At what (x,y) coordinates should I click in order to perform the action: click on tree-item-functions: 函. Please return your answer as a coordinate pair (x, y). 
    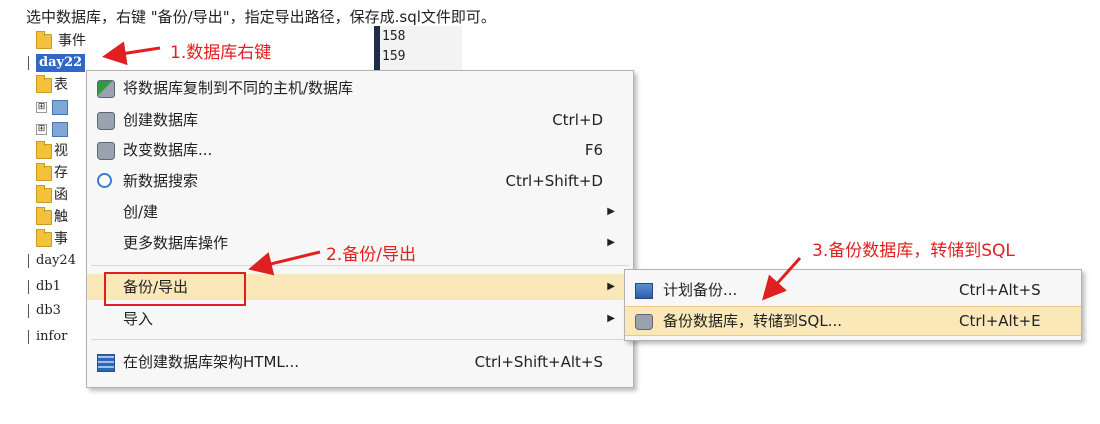
    Looking at the image, I should click on (59, 195).